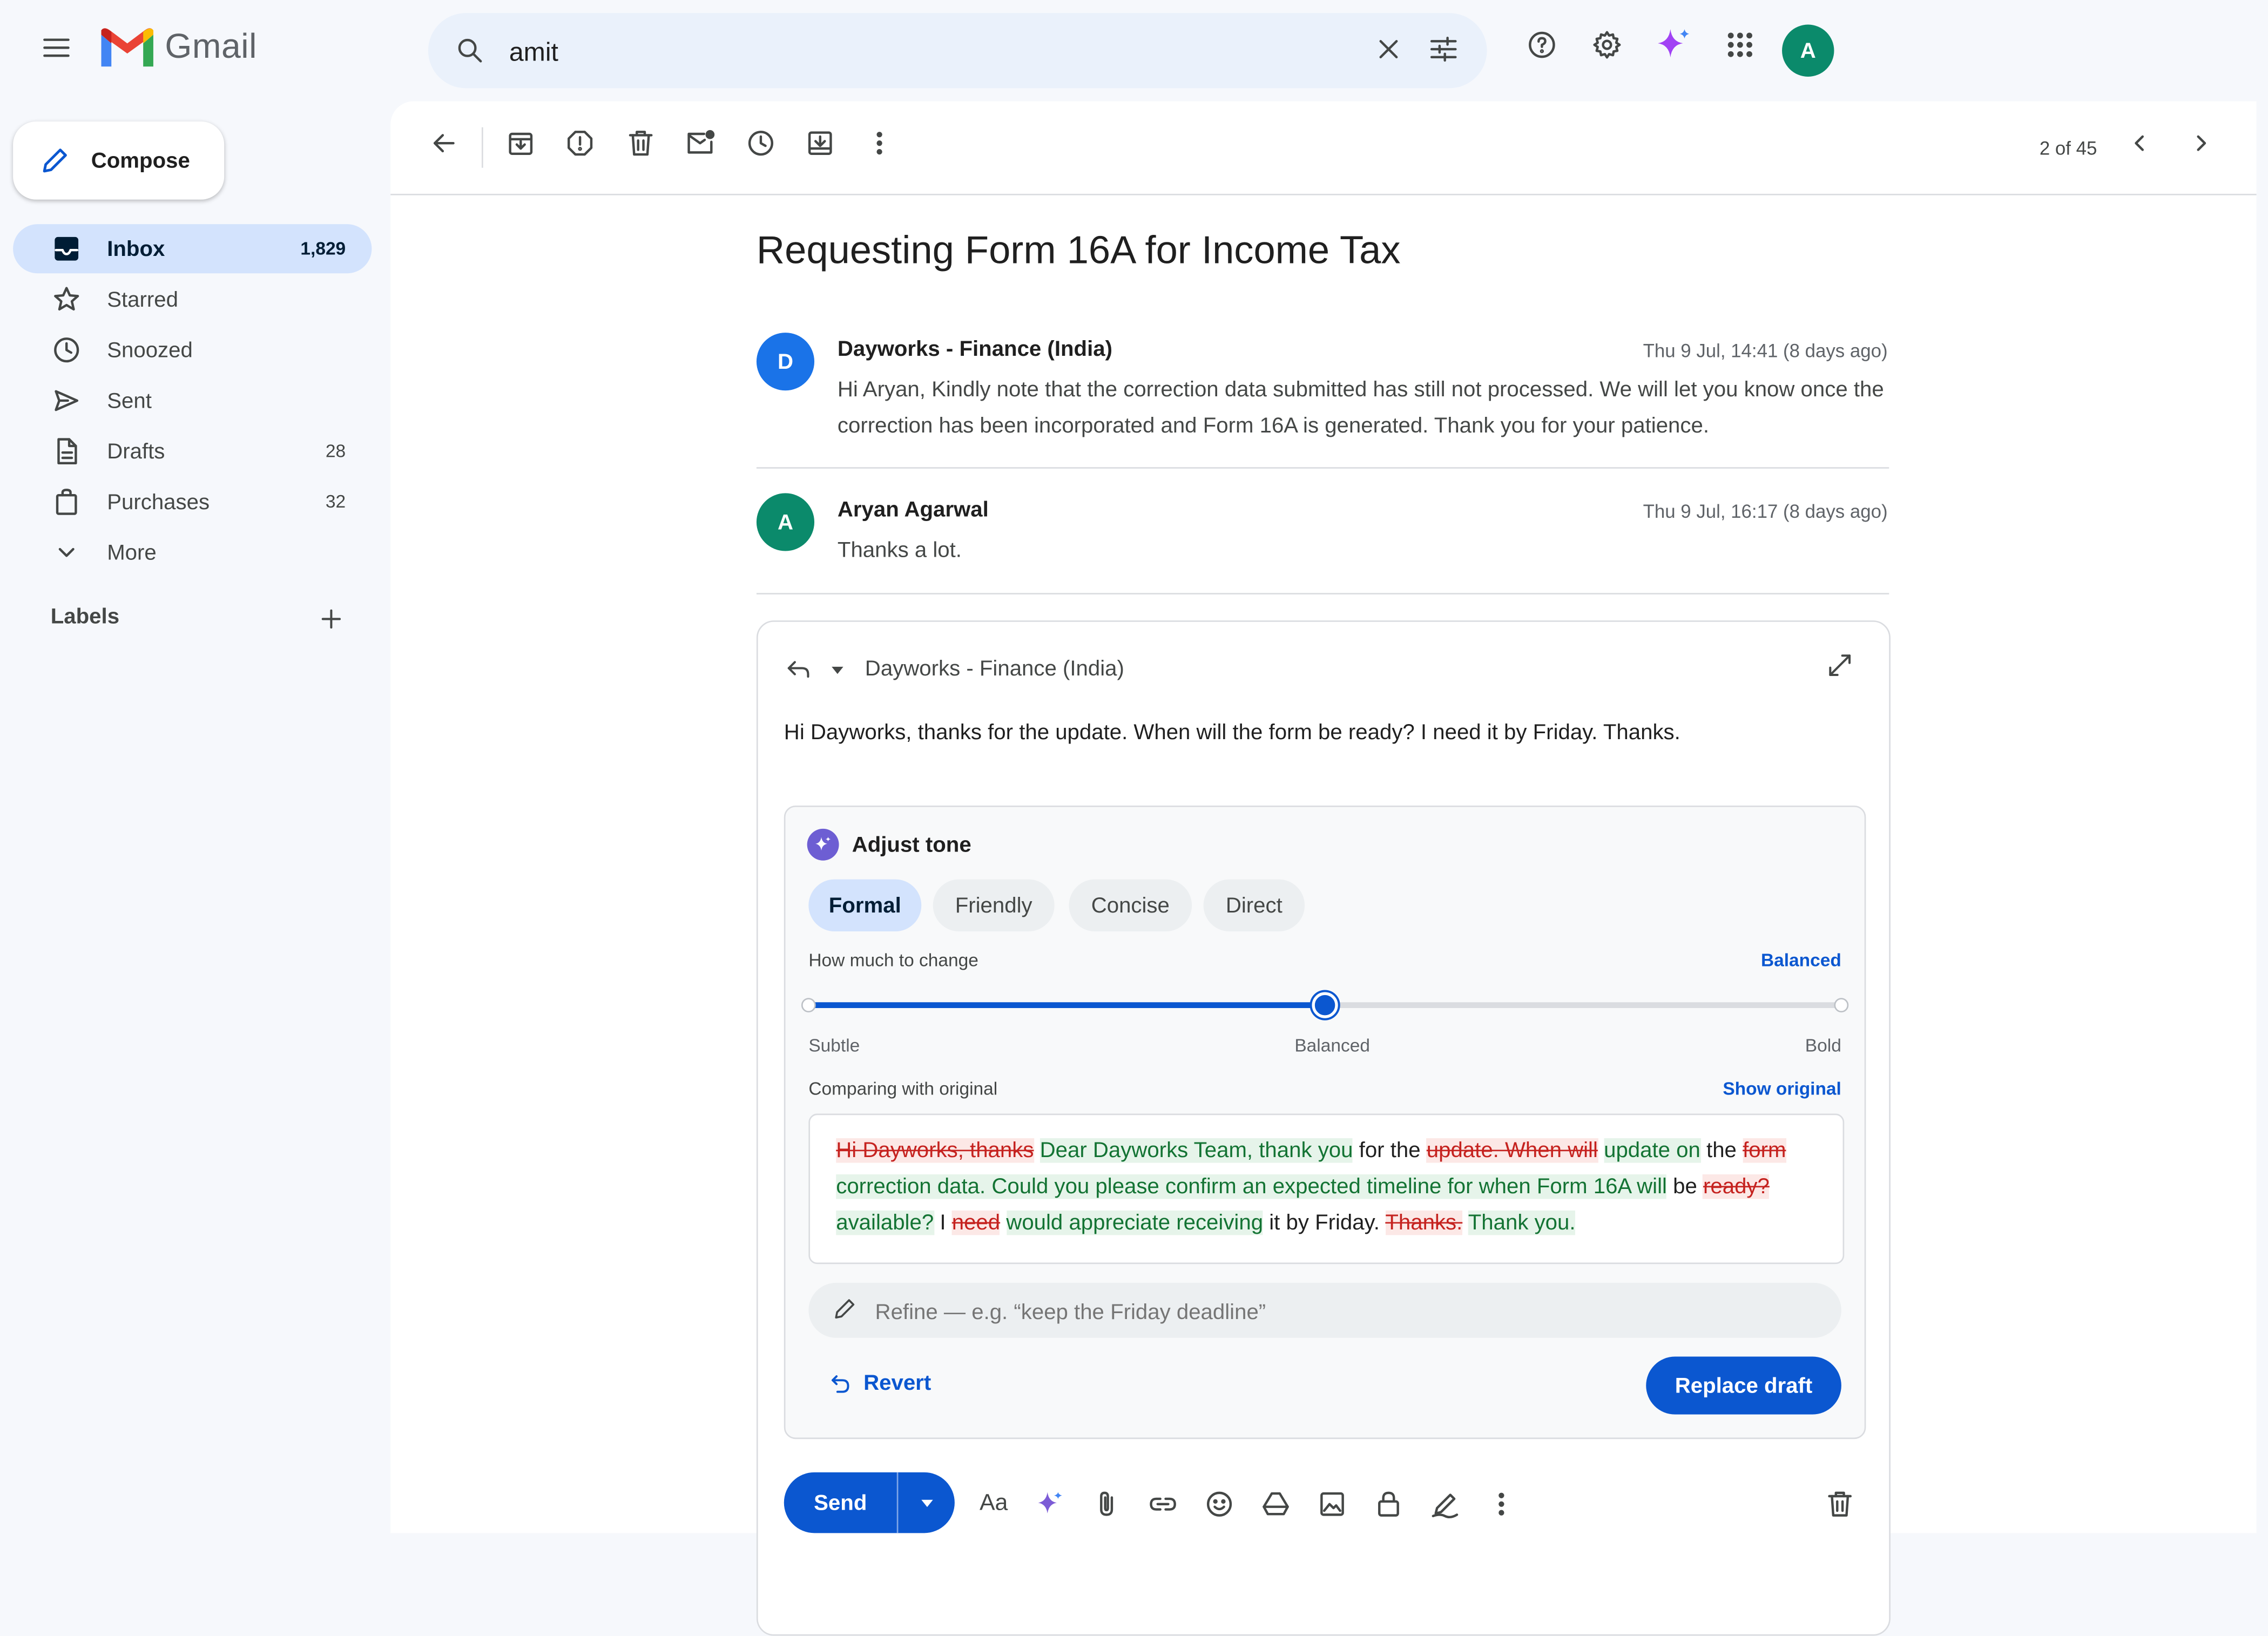 Image resolution: width=2268 pixels, height=1636 pixels. What do you see at coordinates (1839, 669) in the screenshot?
I see `pop-out-expand-icon` at bounding box center [1839, 669].